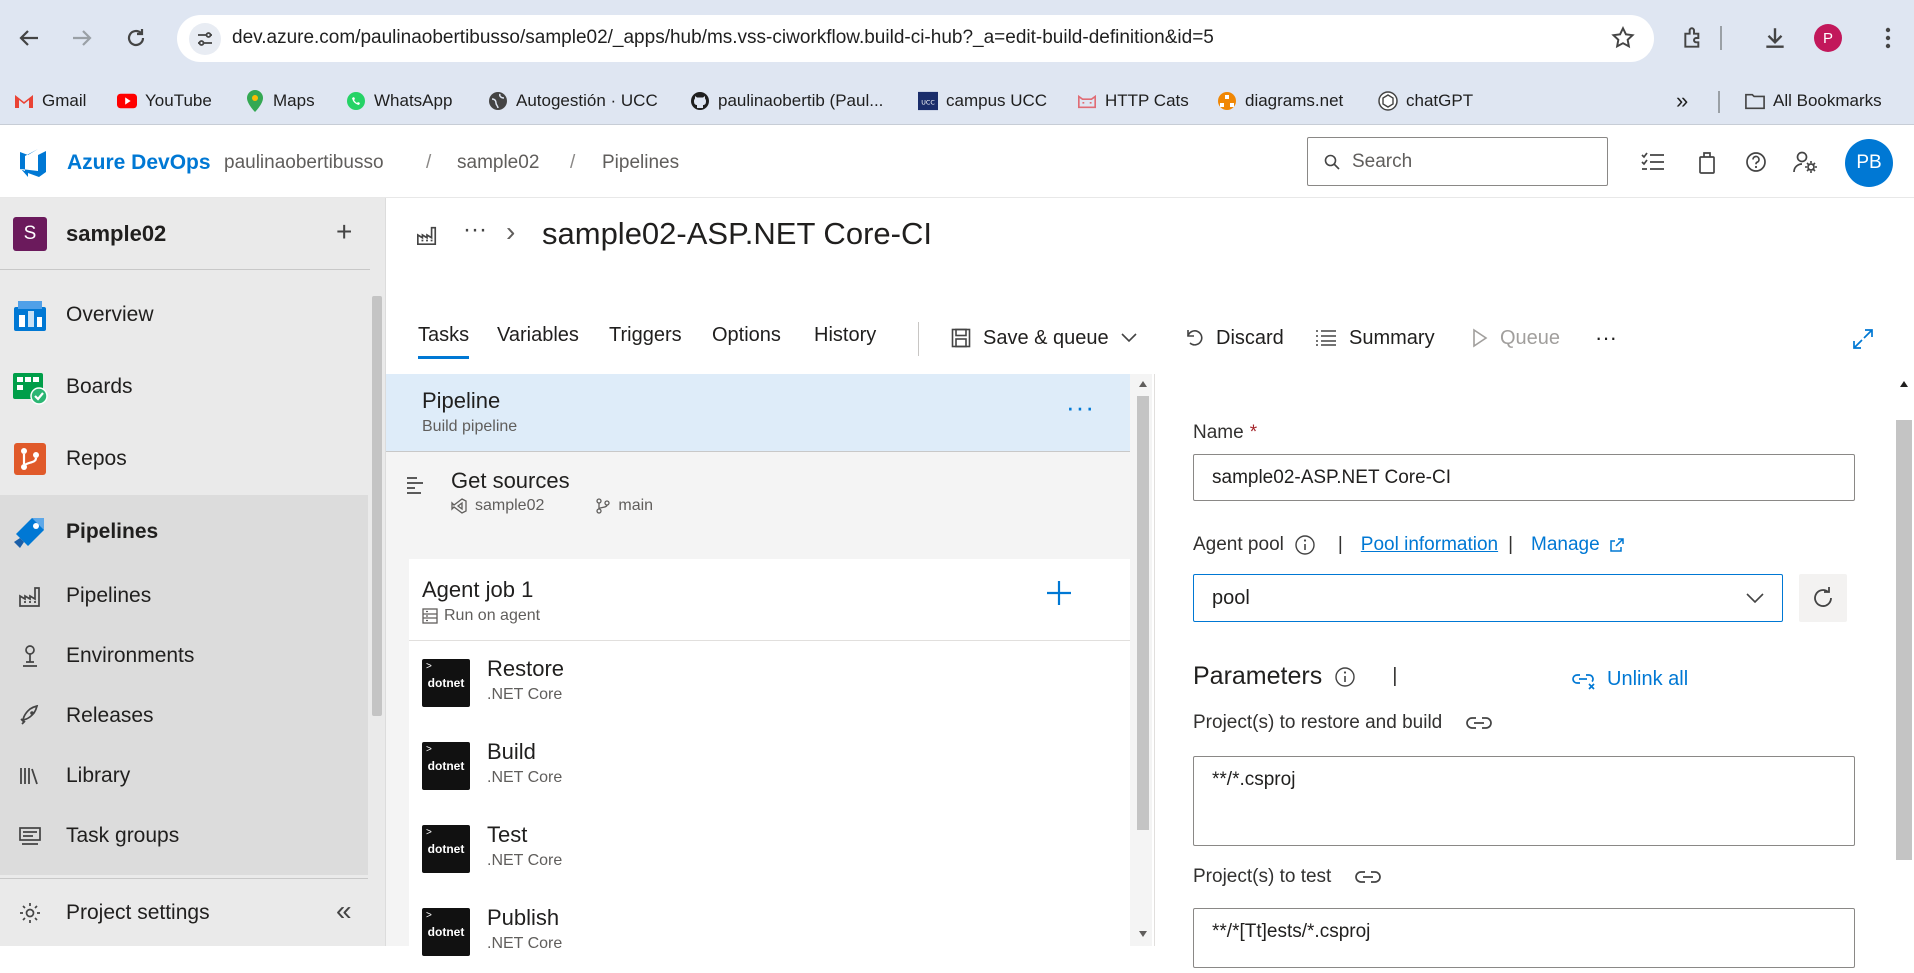 The image size is (1914, 973). What do you see at coordinates (538, 335) in the screenshot?
I see `tab-variables: Variables` at bounding box center [538, 335].